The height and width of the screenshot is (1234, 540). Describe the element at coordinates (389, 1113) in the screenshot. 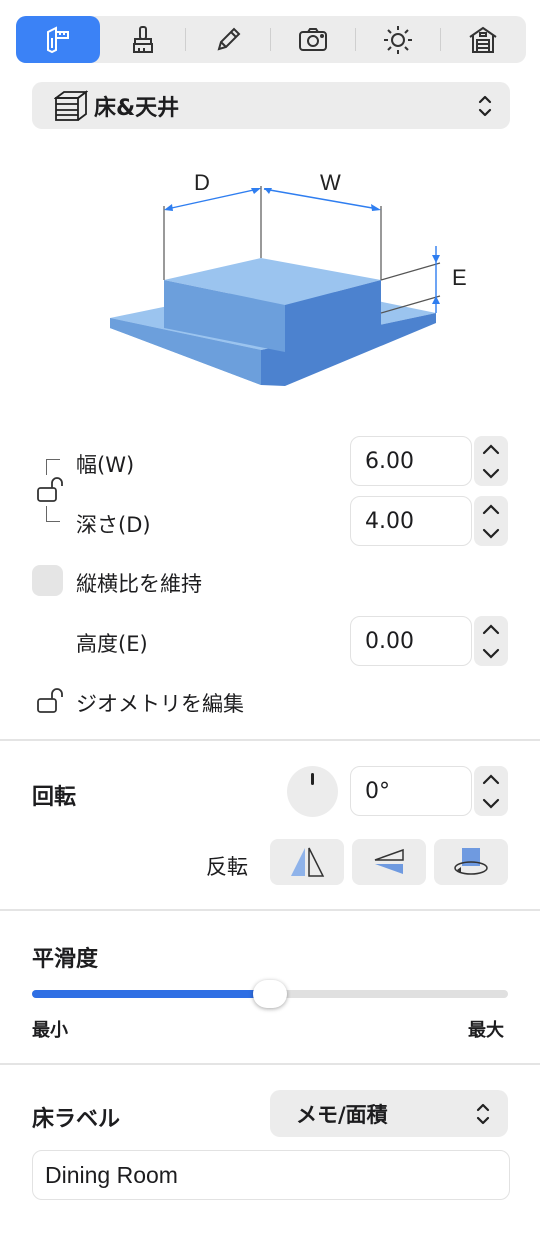

I see `floor-label-mode-dropdown: メモ/面積` at that location.